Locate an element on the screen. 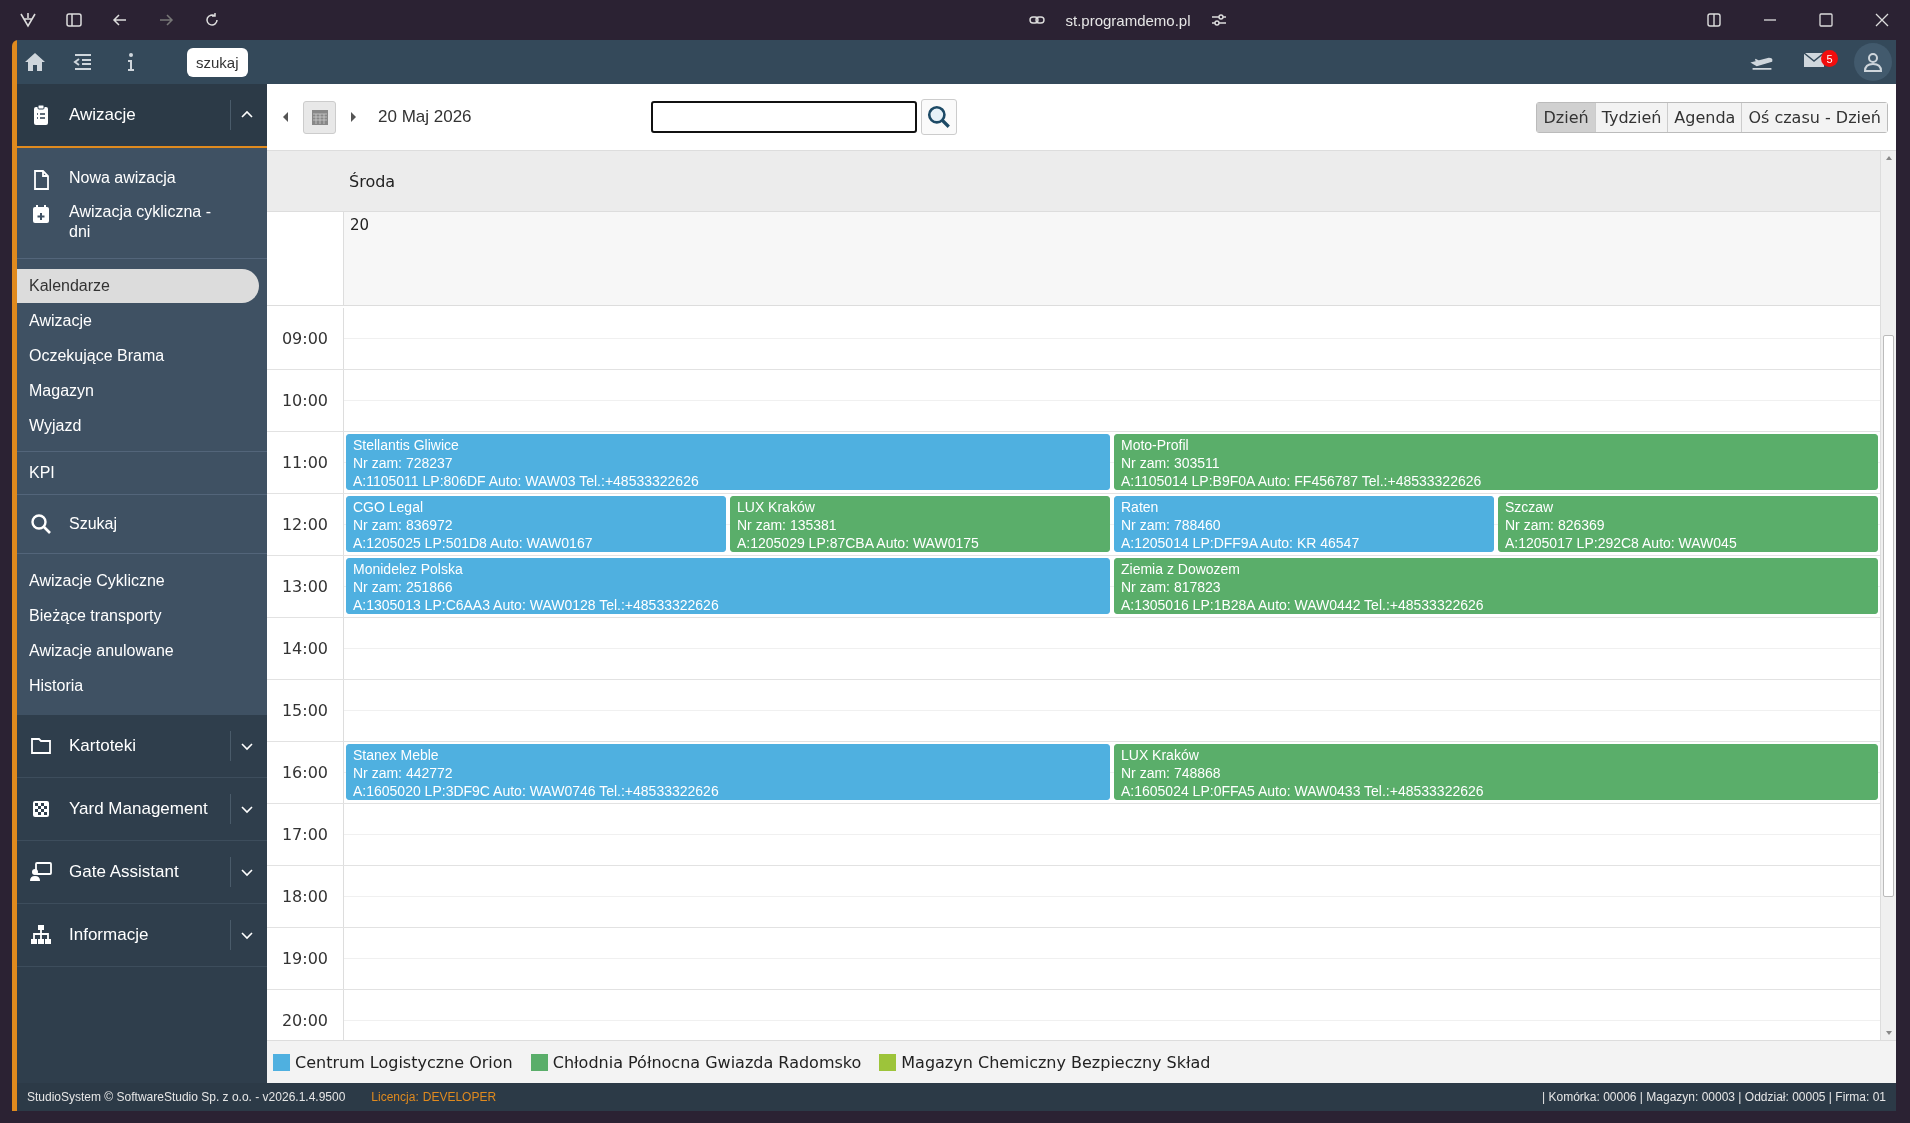 The image size is (1910, 1123). time-label: 12:00 is located at coordinates (305, 524).